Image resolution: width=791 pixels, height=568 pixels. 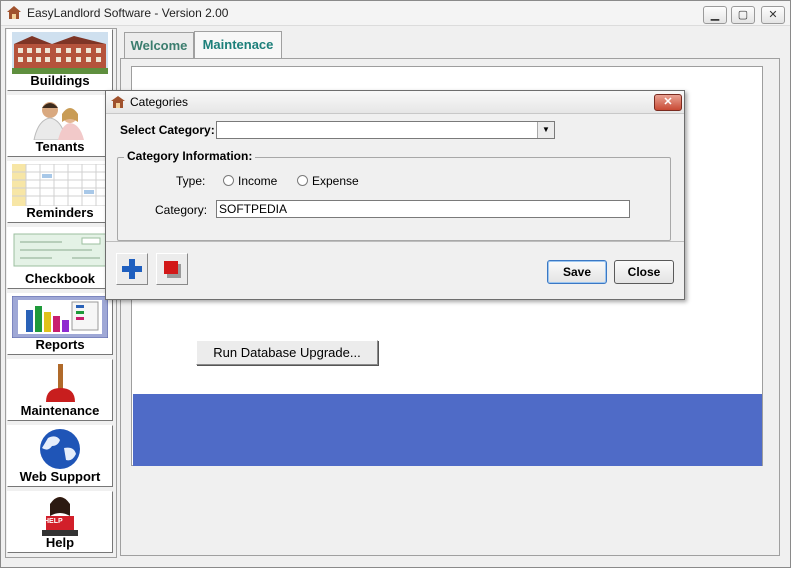 What do you see at coordinates (191, 181) in the screenshot?
I see `type-label: Type:` at bounding box center [191, 181].